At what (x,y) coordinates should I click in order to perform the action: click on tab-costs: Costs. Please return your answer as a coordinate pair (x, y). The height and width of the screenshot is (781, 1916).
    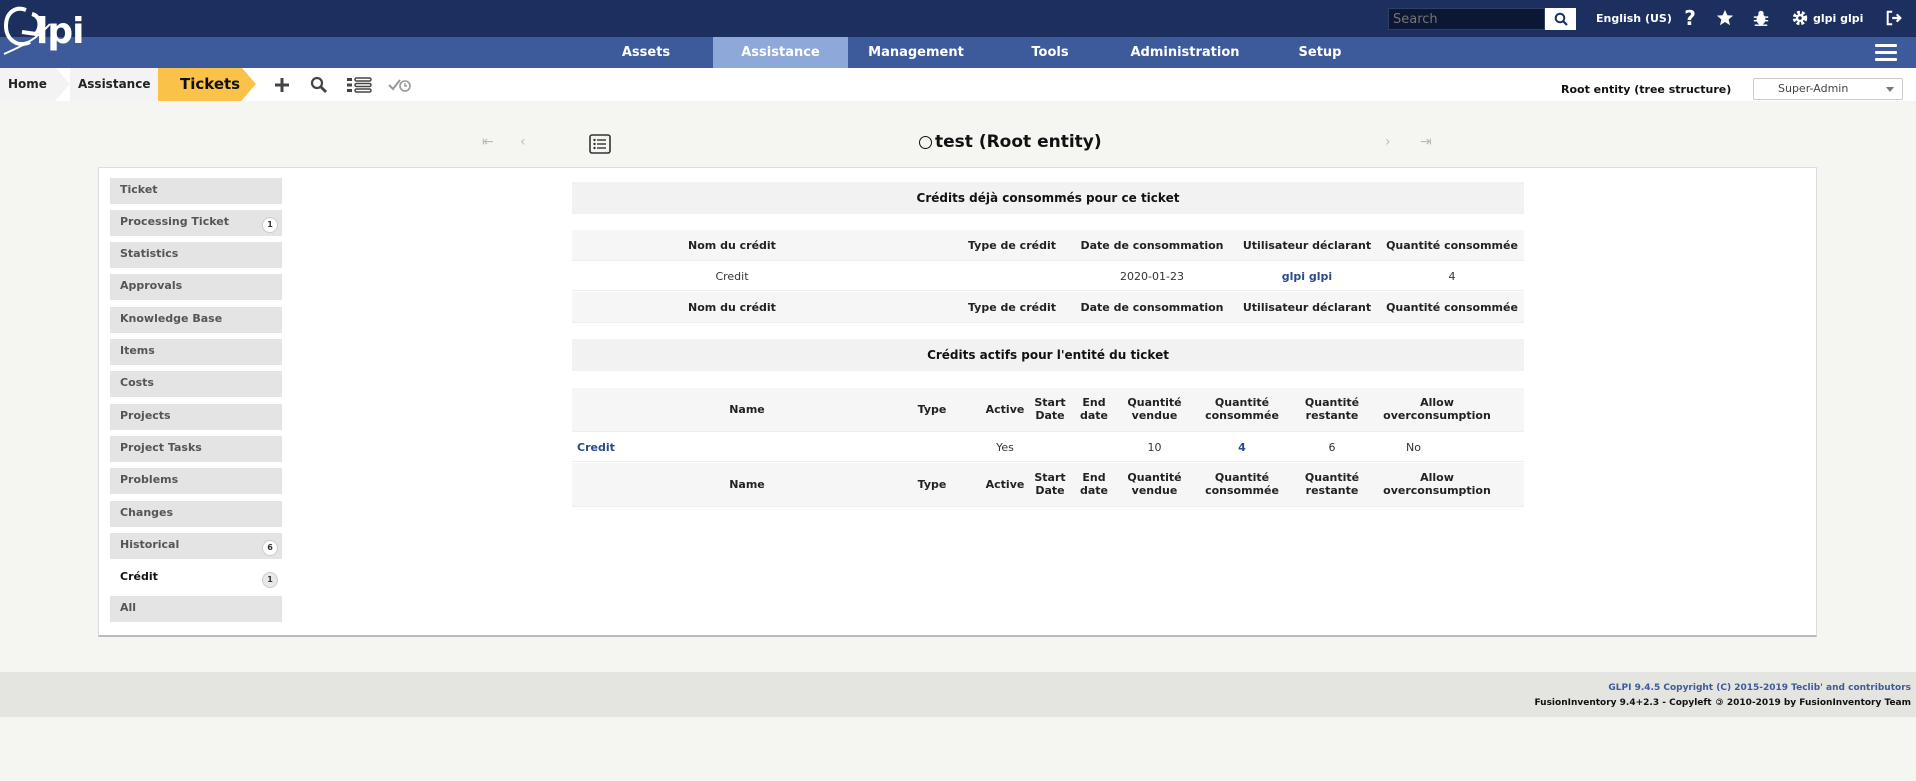
    Looking at the image, I should click on (196, 385).